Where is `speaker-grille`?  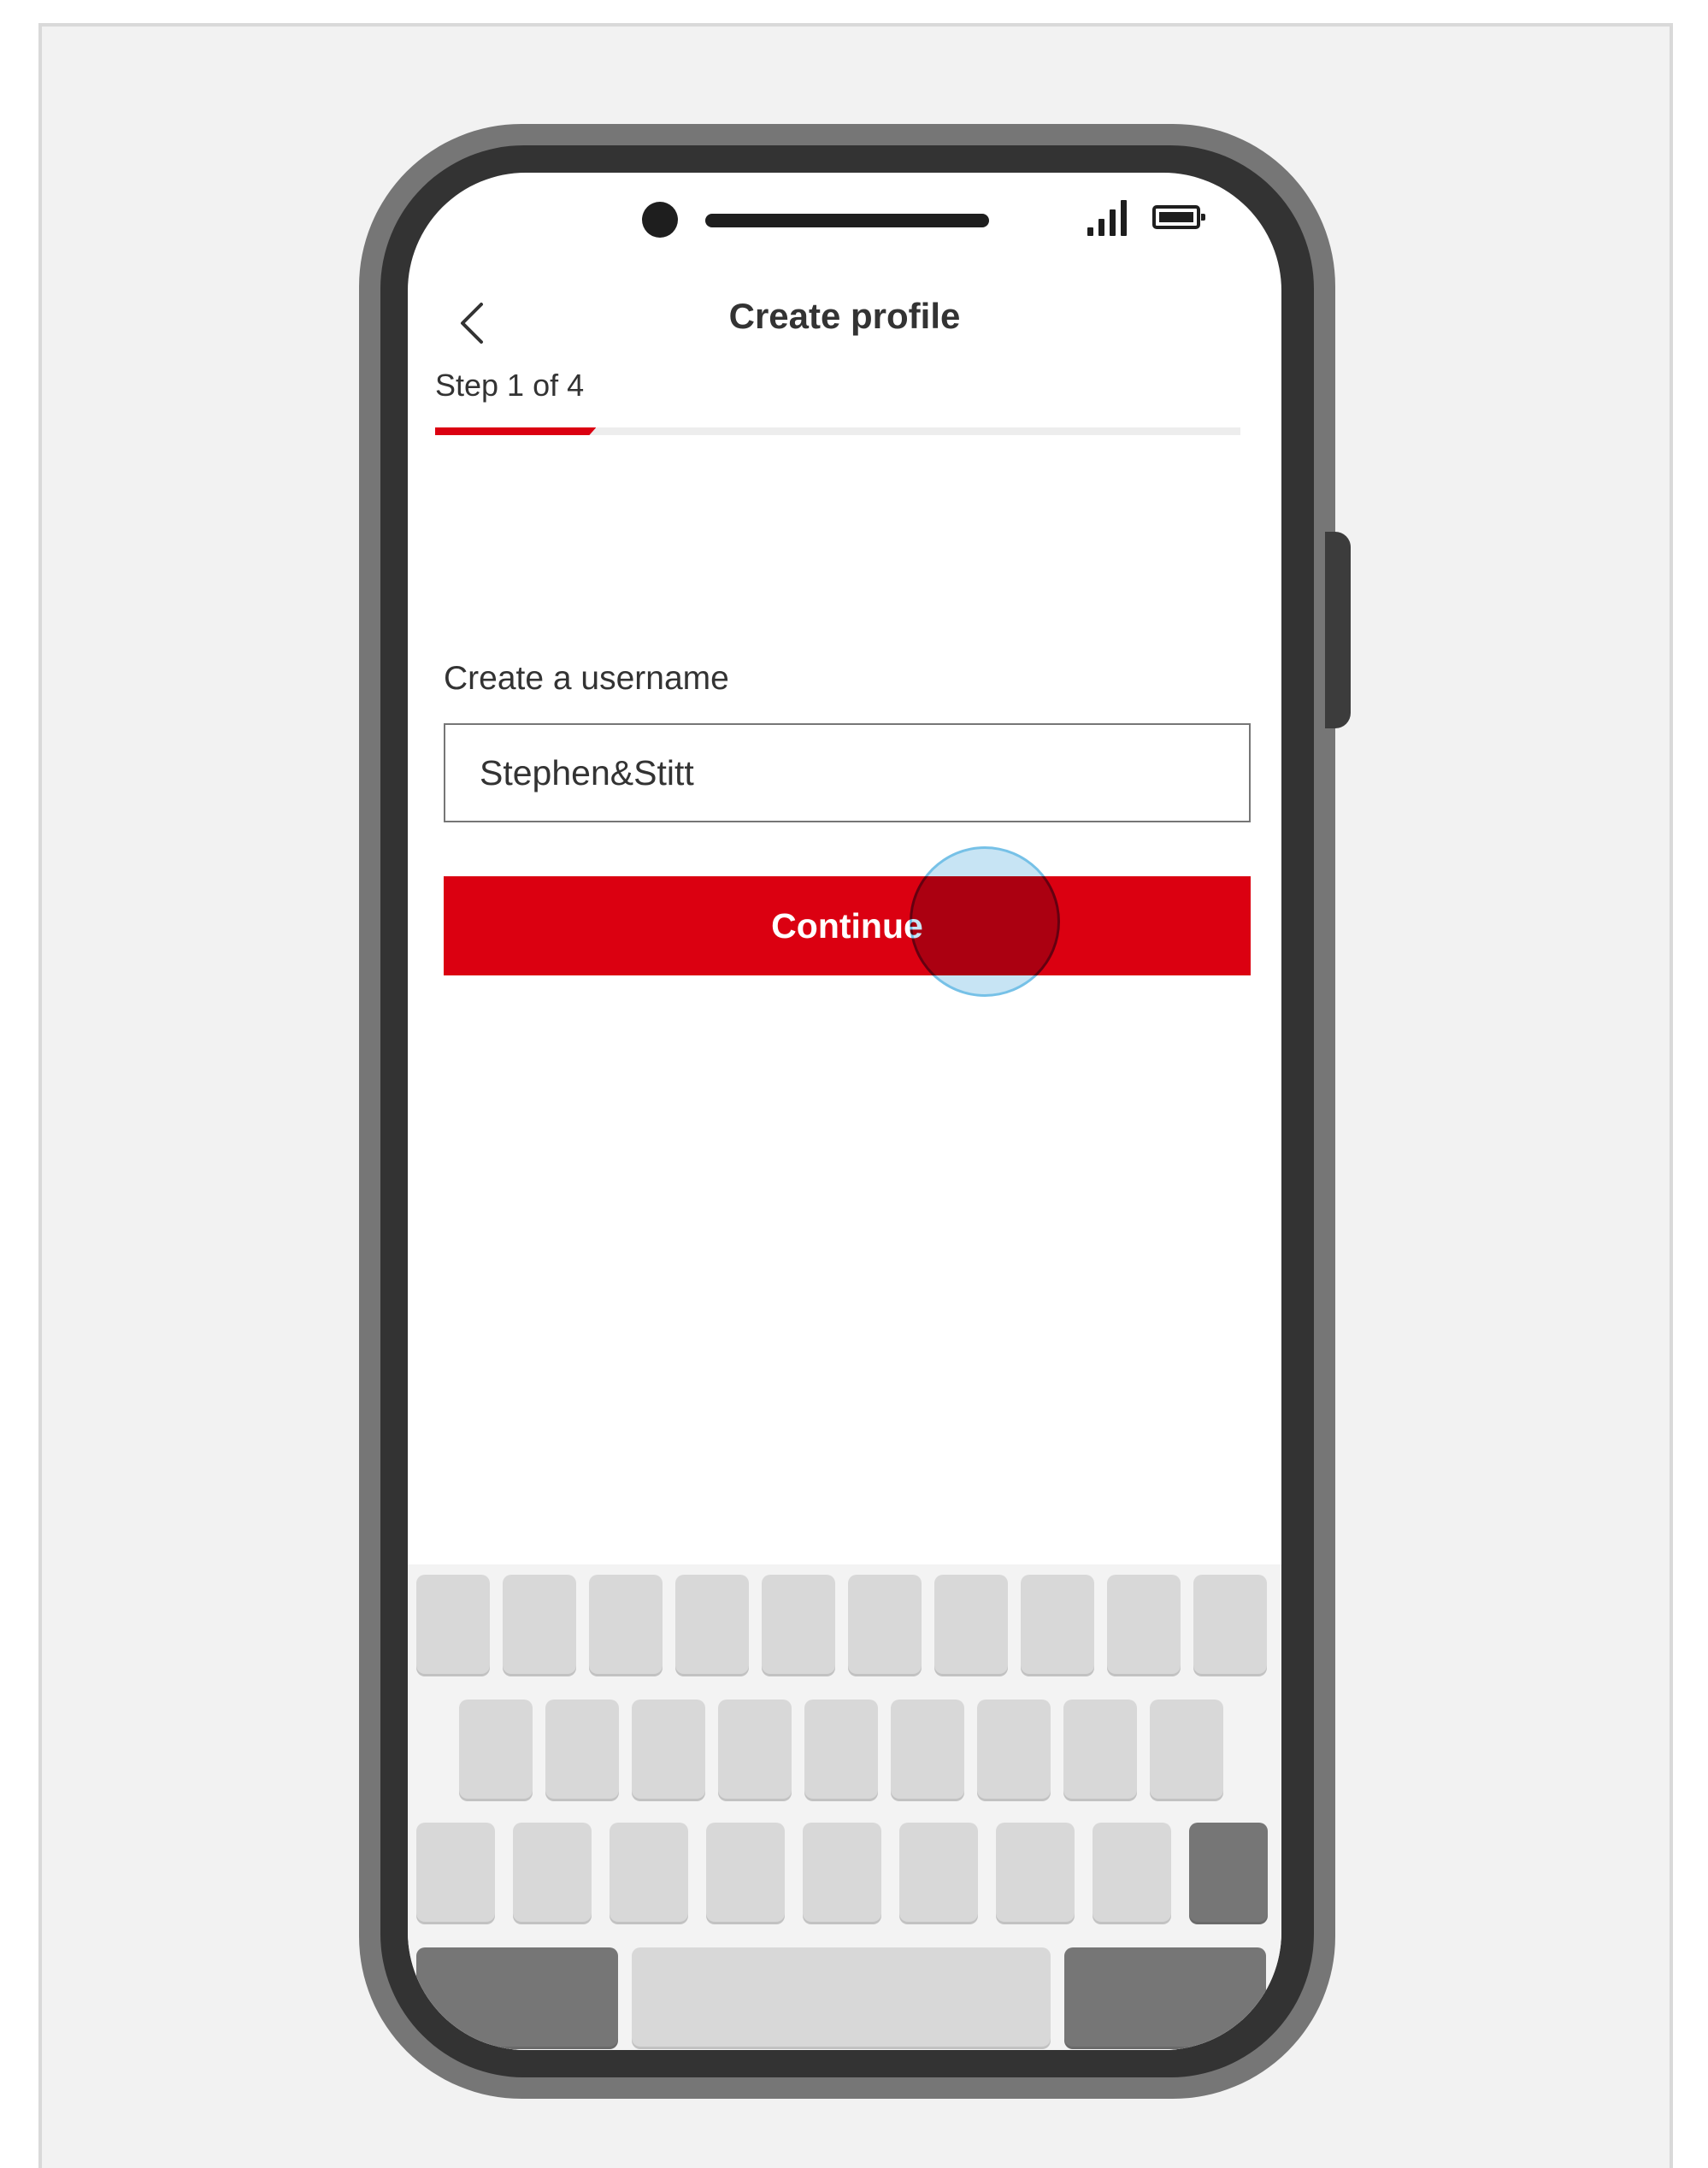 speaker-grille is located at coordinates (847, 220).